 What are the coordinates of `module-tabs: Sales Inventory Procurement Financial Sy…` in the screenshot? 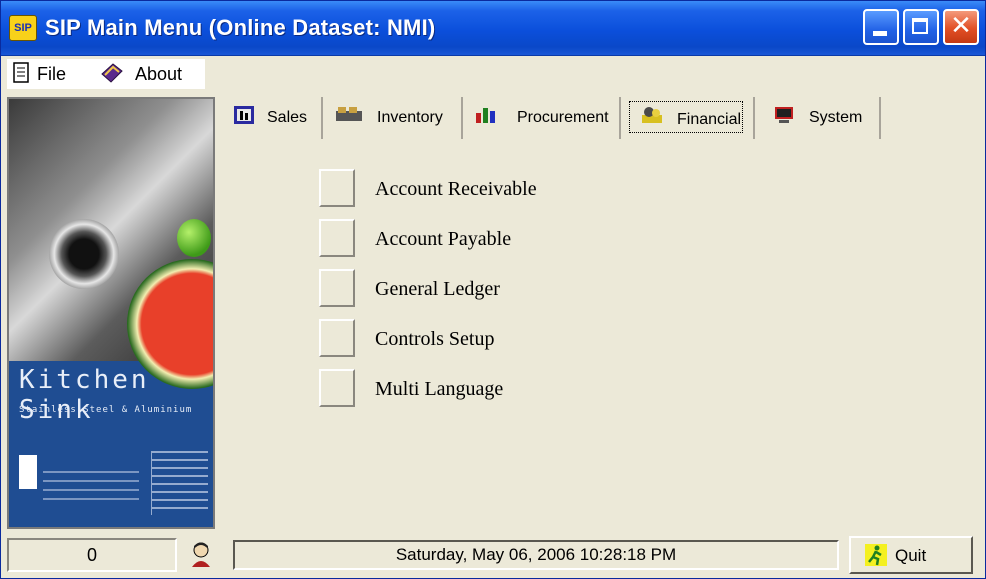 It's located at (556, 120).